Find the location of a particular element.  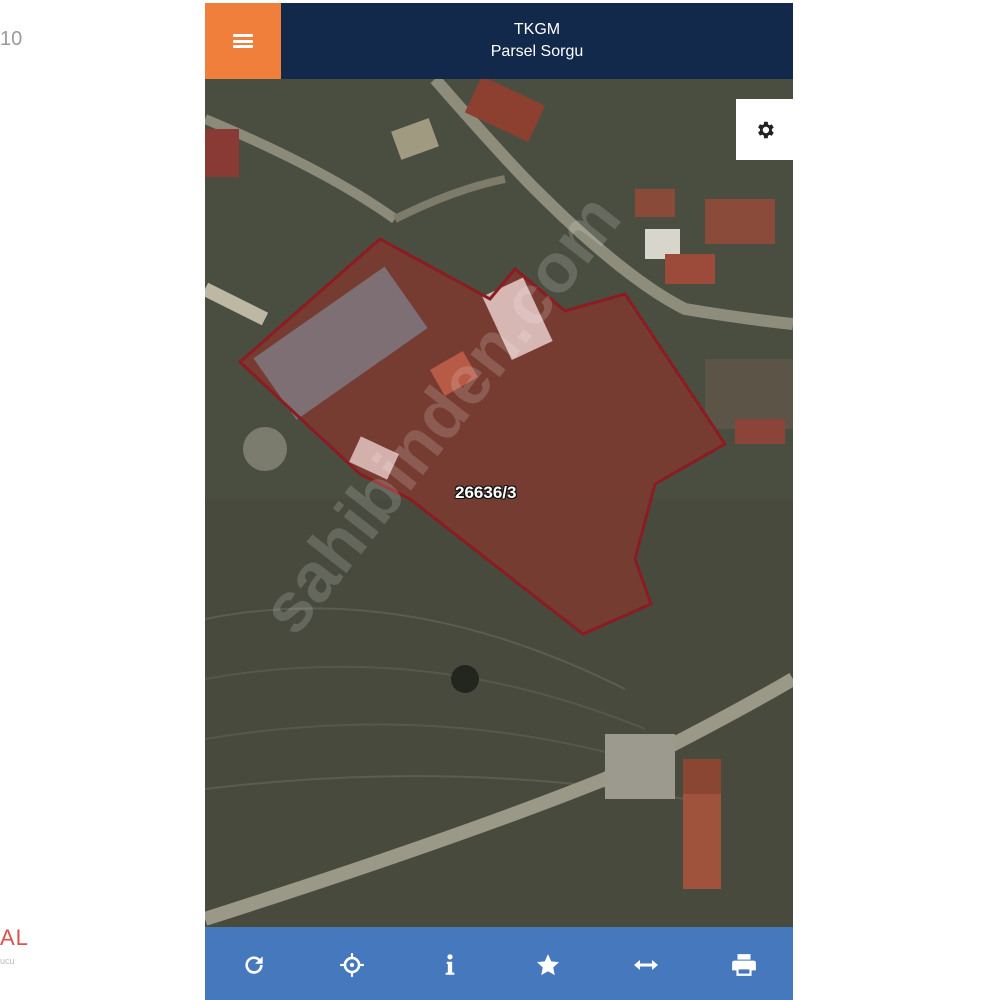

measure-button is located at coordinates (646, 965).